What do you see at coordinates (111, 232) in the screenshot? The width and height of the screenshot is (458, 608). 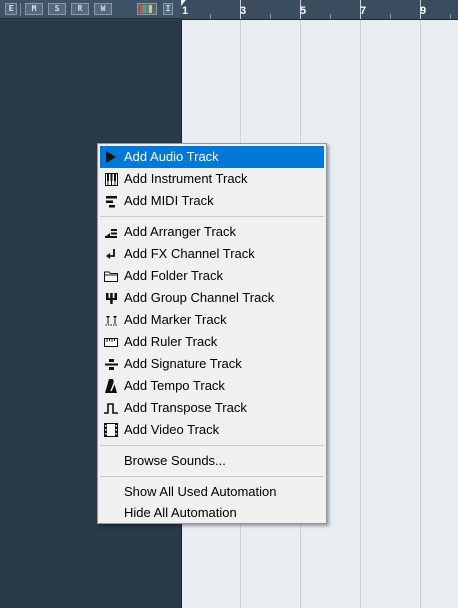 I see `arranger-icon` at bounding box center [111, 232].